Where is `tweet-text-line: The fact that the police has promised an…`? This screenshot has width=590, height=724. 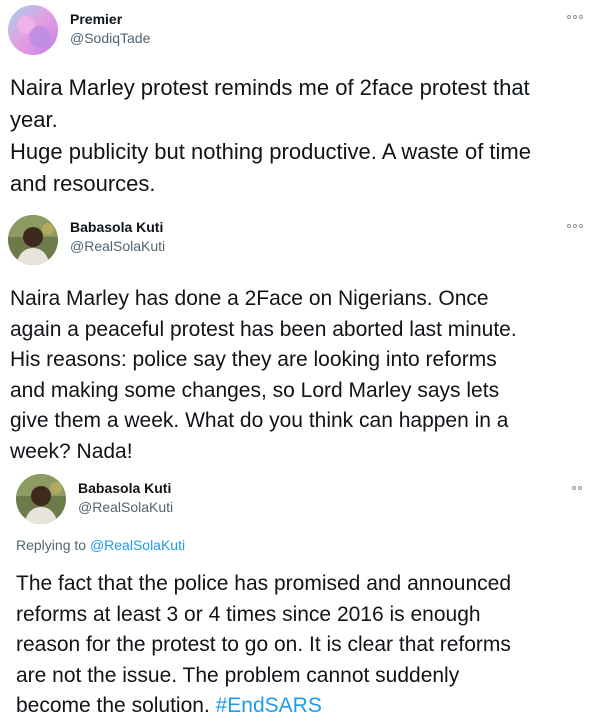
tweet-text-line: The fact that the police has promised an… is located at coordinates (263, 583).